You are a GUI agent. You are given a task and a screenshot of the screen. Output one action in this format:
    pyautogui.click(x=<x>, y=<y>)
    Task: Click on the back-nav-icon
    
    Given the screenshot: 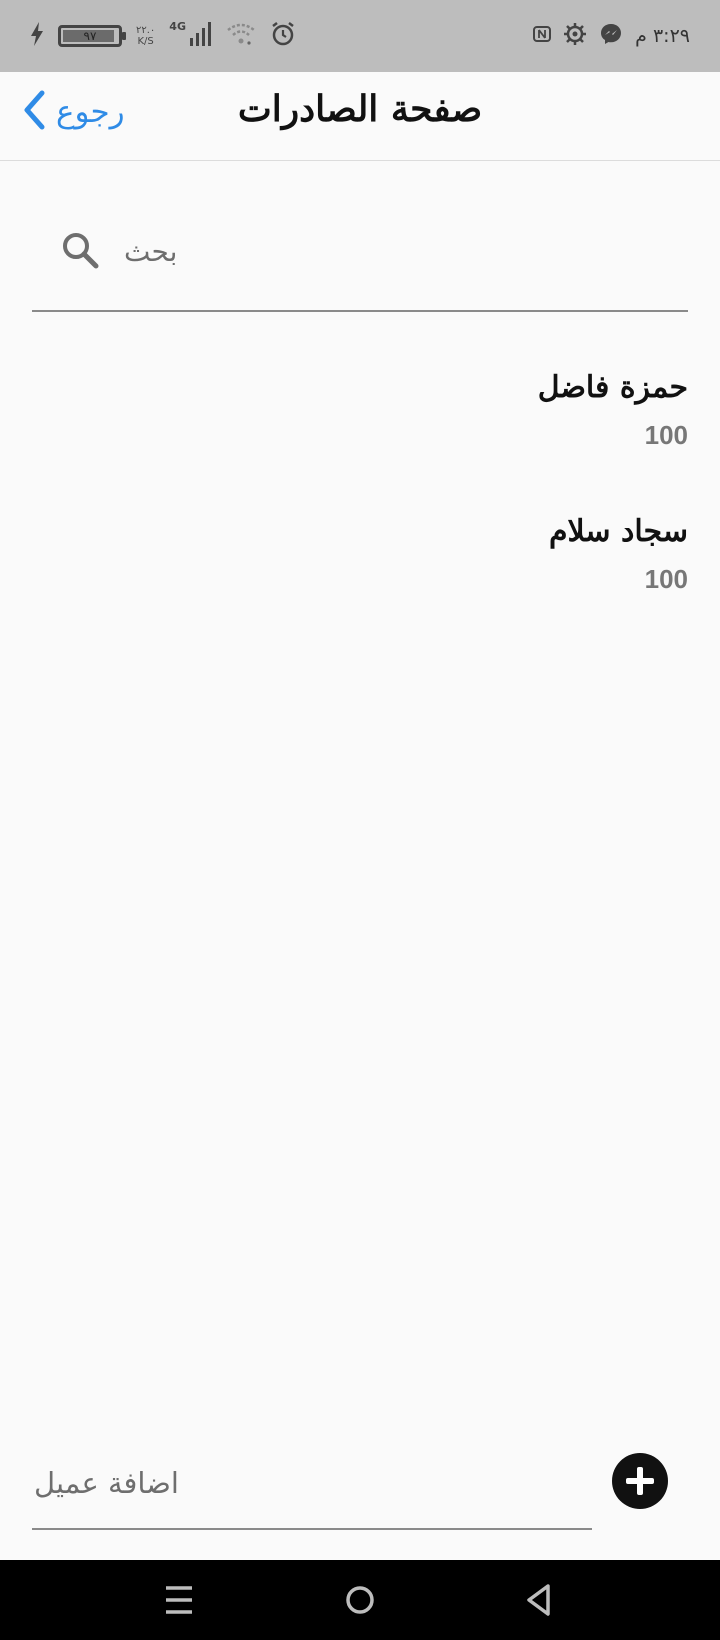 What is the action you would take?
    pyautogui.click(x=539, y=1602)
    